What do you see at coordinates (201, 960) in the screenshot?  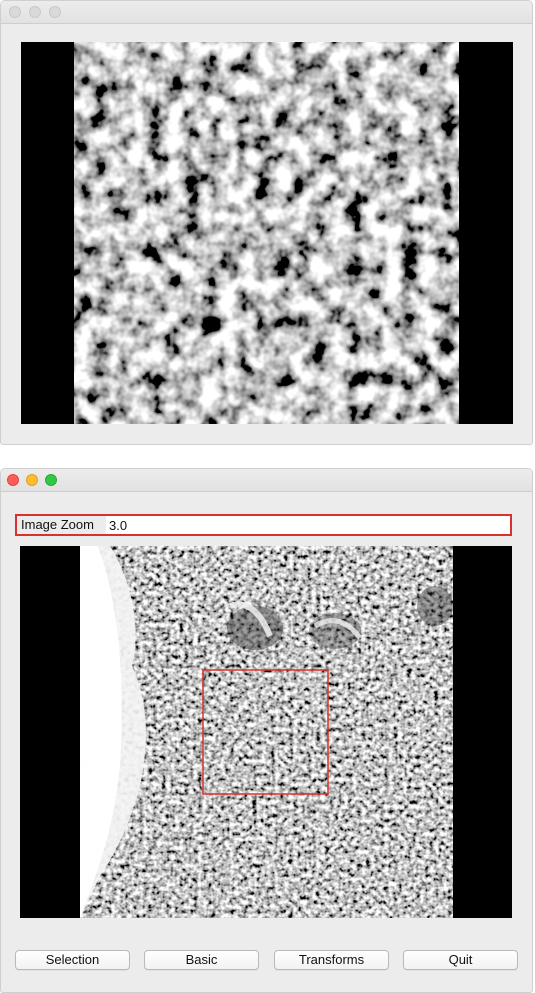 I see `basic-button: Basic` at bounding box center [201, 960].